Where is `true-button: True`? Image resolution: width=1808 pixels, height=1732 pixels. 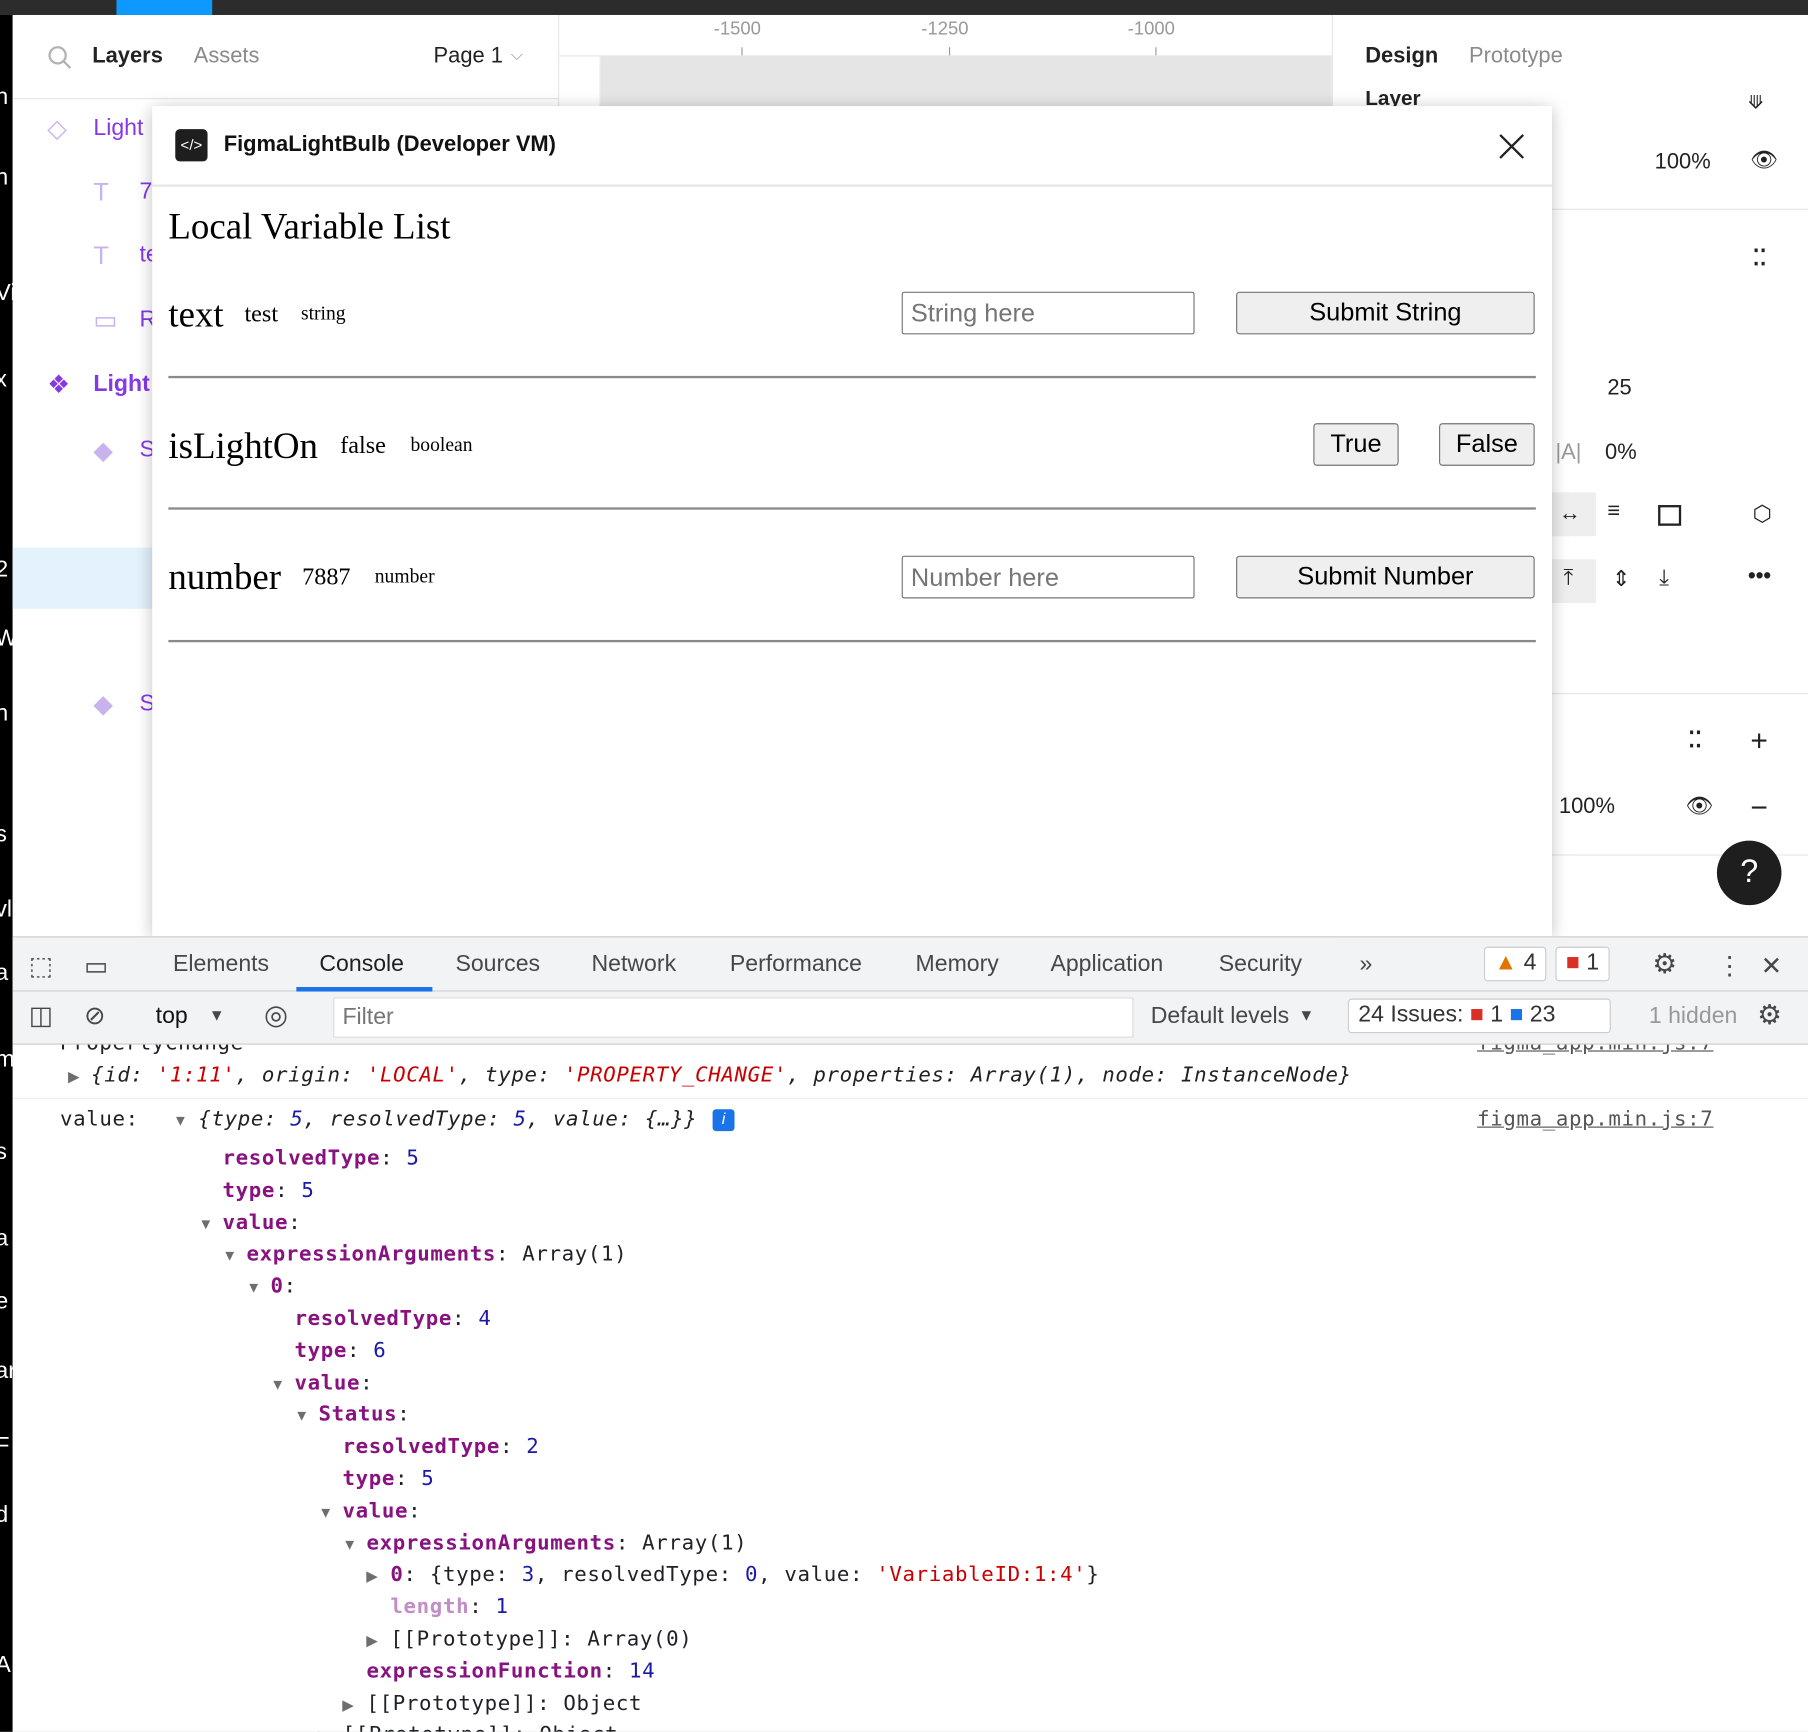 true-button: True is located at coordinates (1356, 444).